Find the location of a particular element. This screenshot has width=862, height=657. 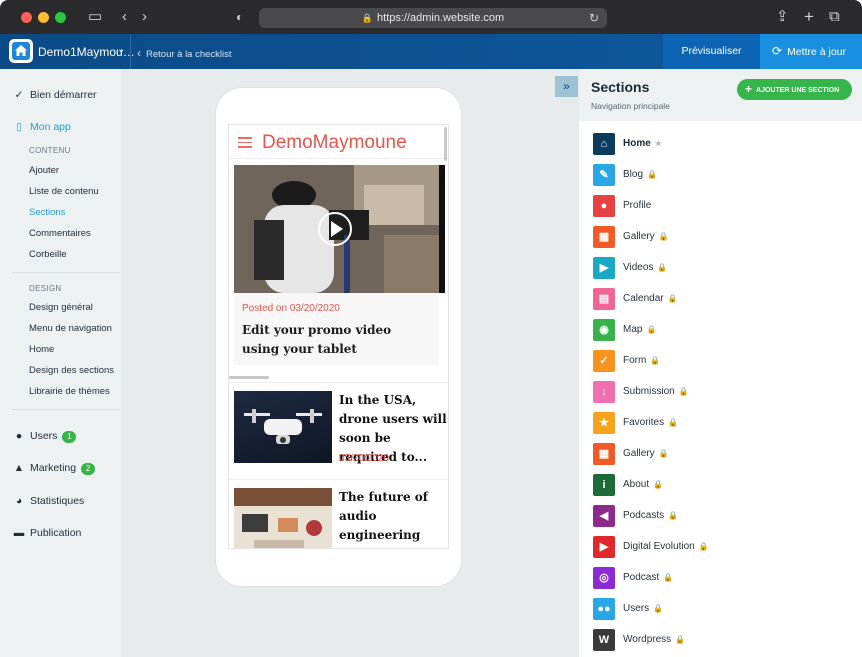

section-label: Favorites 🔒 is located at coordinates (650, 422).